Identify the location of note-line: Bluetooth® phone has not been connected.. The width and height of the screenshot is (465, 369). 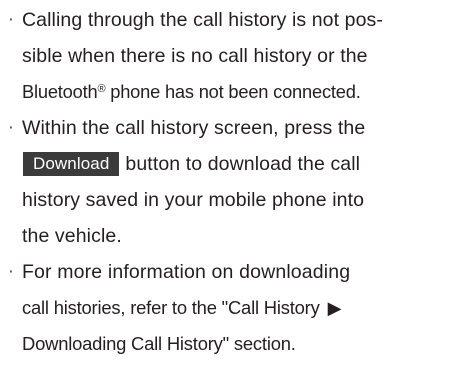
(243, 92).